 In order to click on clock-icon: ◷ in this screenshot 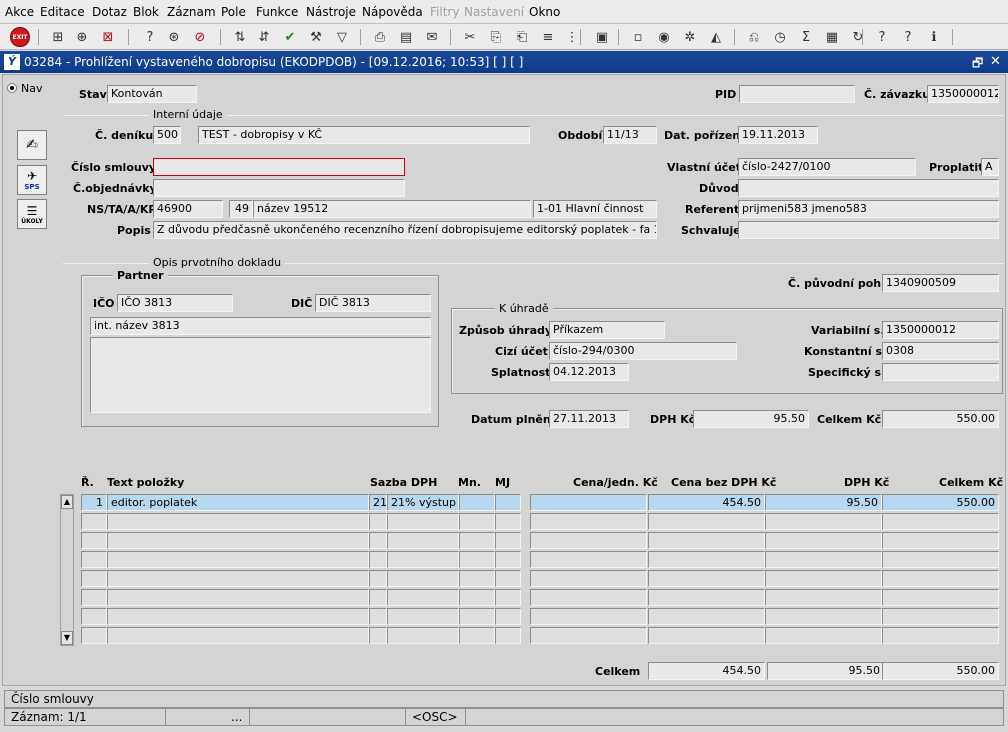, I will do `click(780, 37)`.